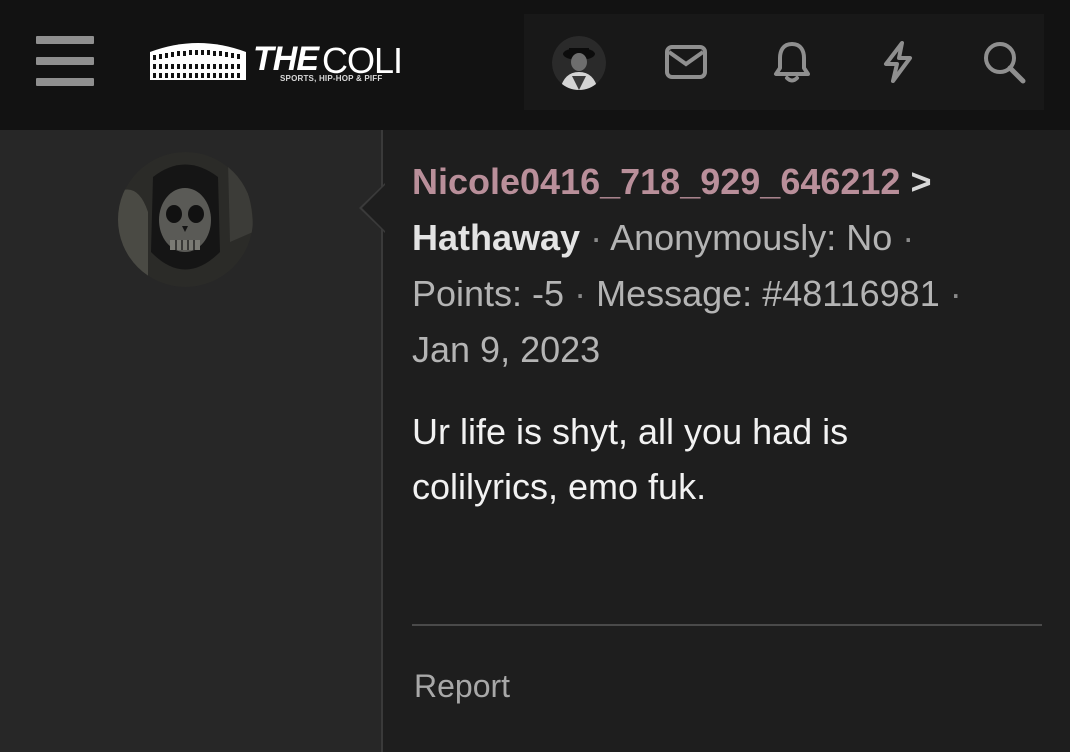  Describe the element at coordinates (373, 208) in the screenshot. I see `post-pointer-arrow-inner` at that location.